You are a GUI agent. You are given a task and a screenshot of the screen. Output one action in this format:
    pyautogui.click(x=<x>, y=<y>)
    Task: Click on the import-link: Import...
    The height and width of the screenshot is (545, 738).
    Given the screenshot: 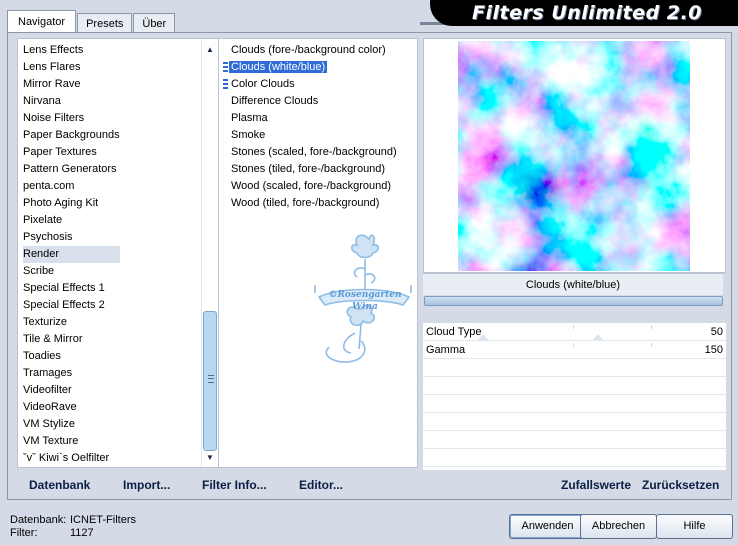 What is the action you would take?
    pyautogui.click(x=146, y=485)
    